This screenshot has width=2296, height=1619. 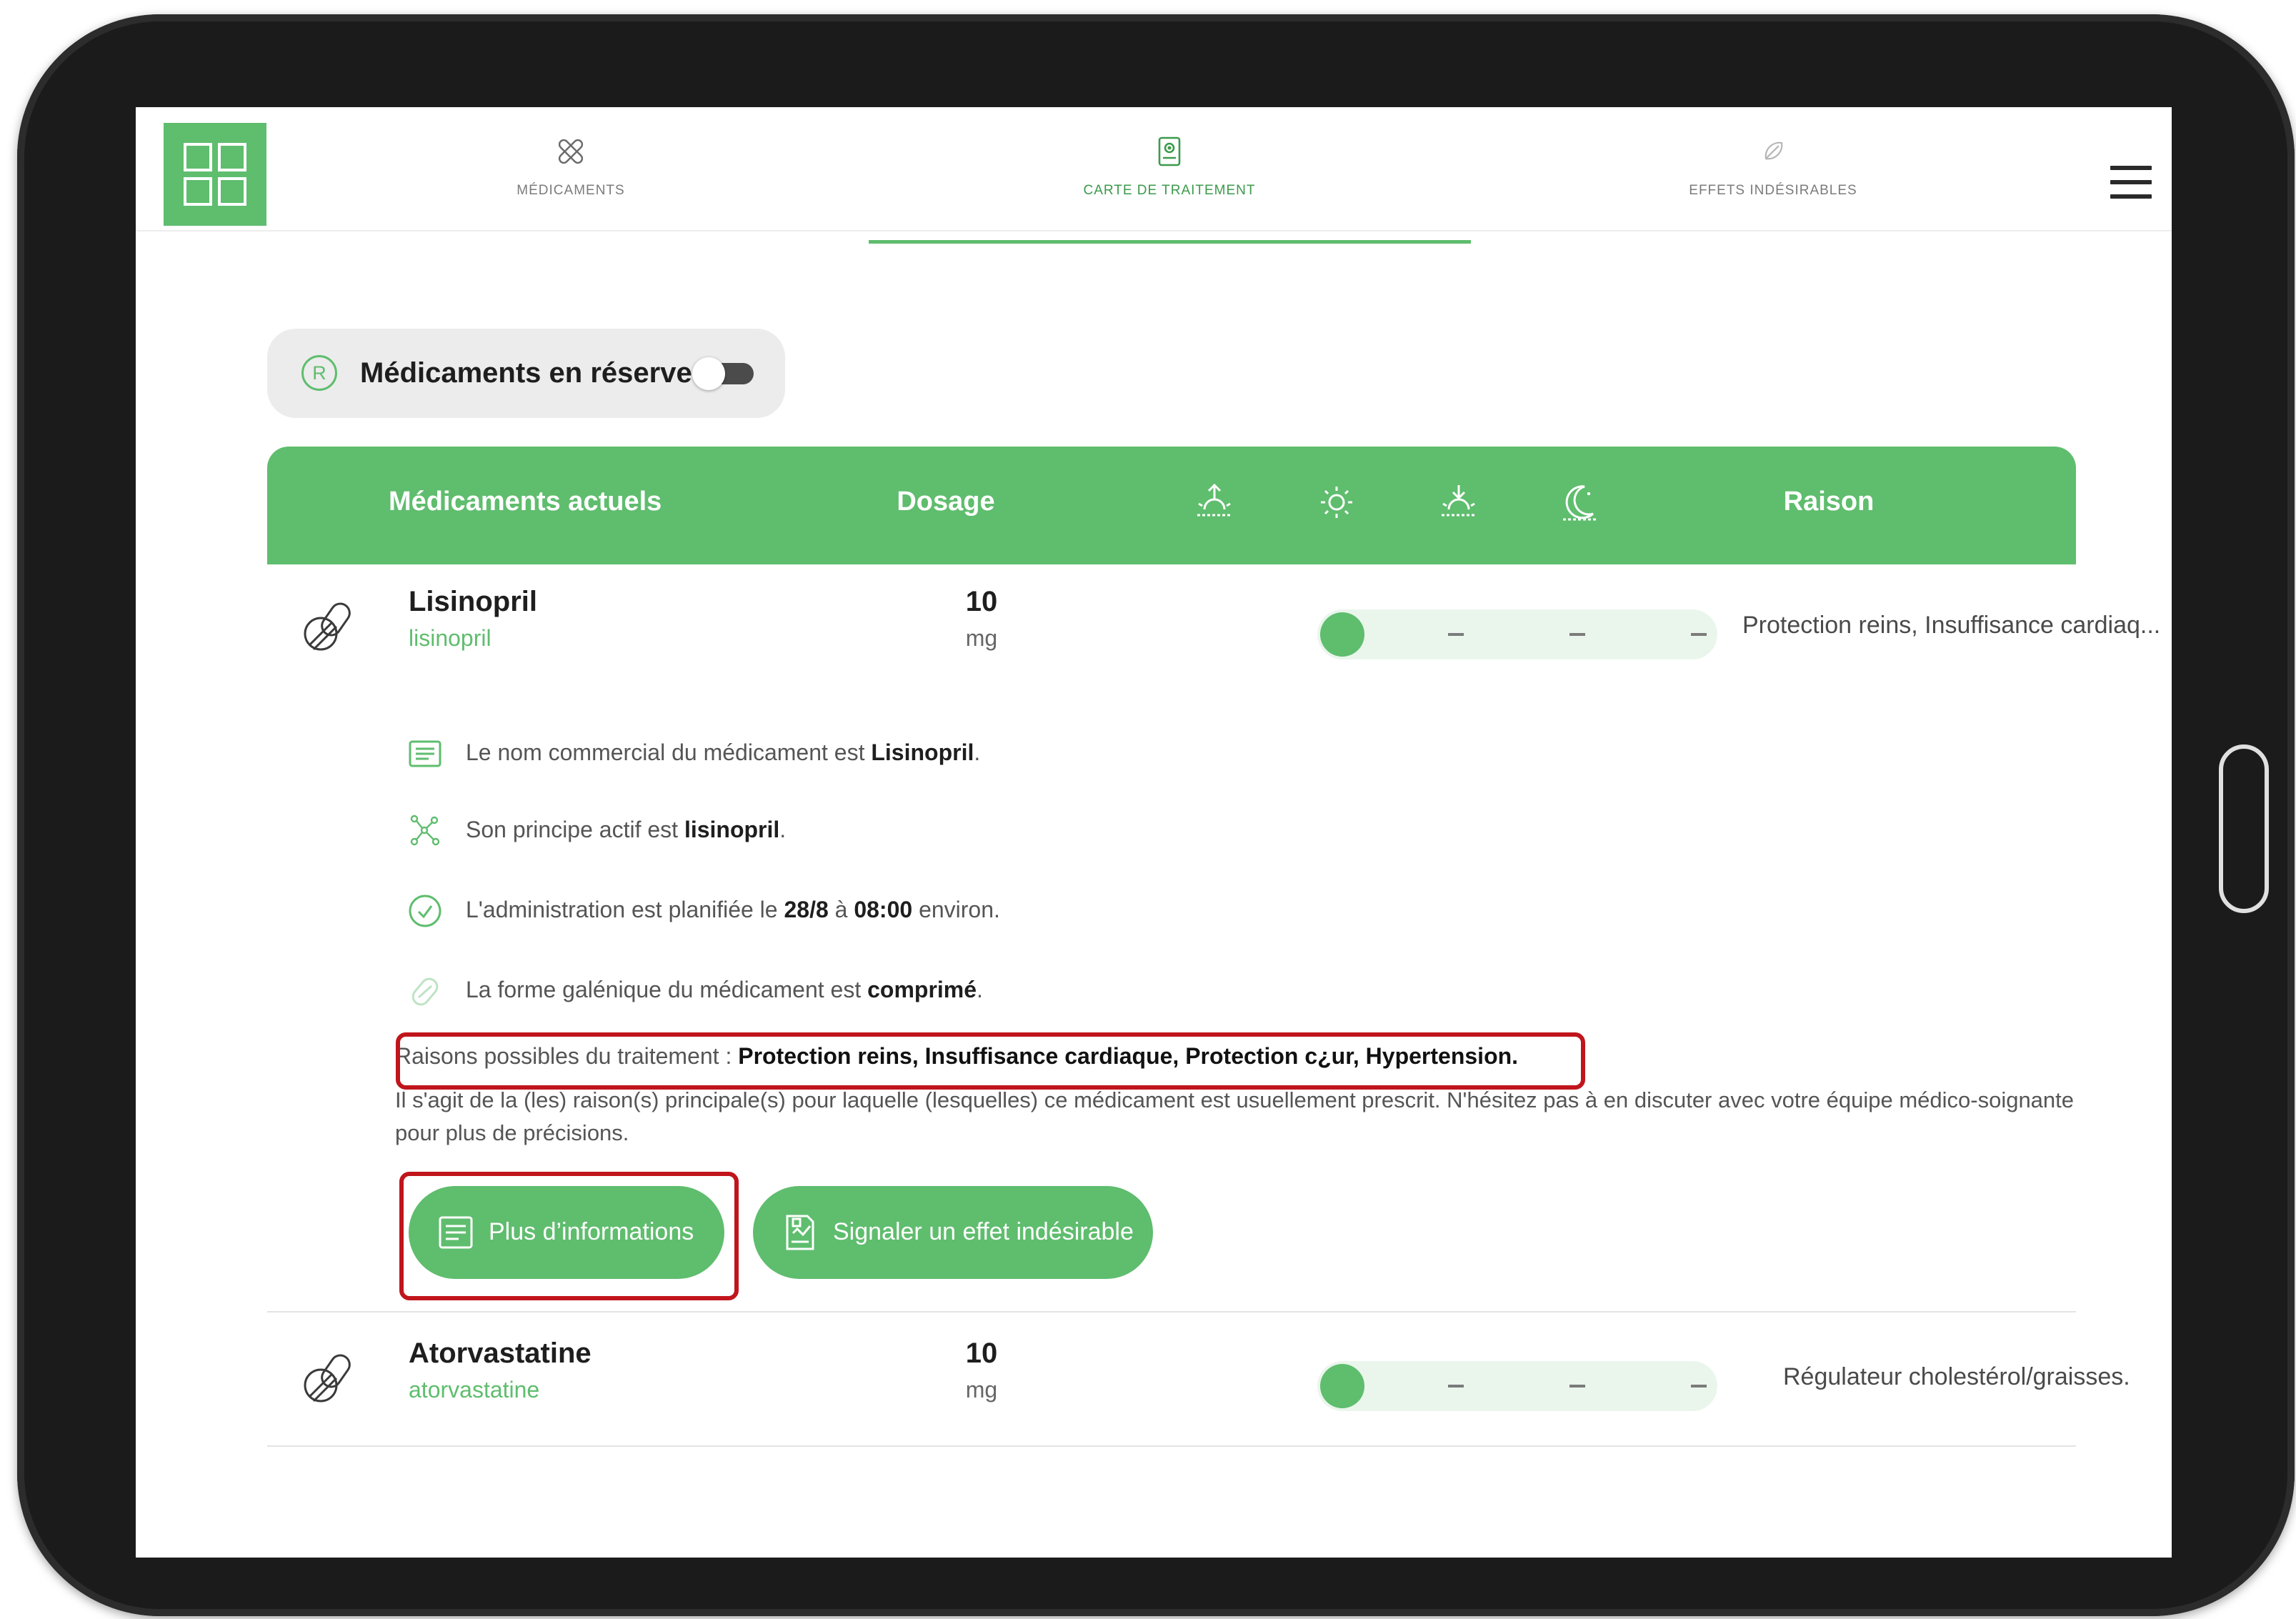 I want to click on report-form-icon, so click(x=800, y=1232).